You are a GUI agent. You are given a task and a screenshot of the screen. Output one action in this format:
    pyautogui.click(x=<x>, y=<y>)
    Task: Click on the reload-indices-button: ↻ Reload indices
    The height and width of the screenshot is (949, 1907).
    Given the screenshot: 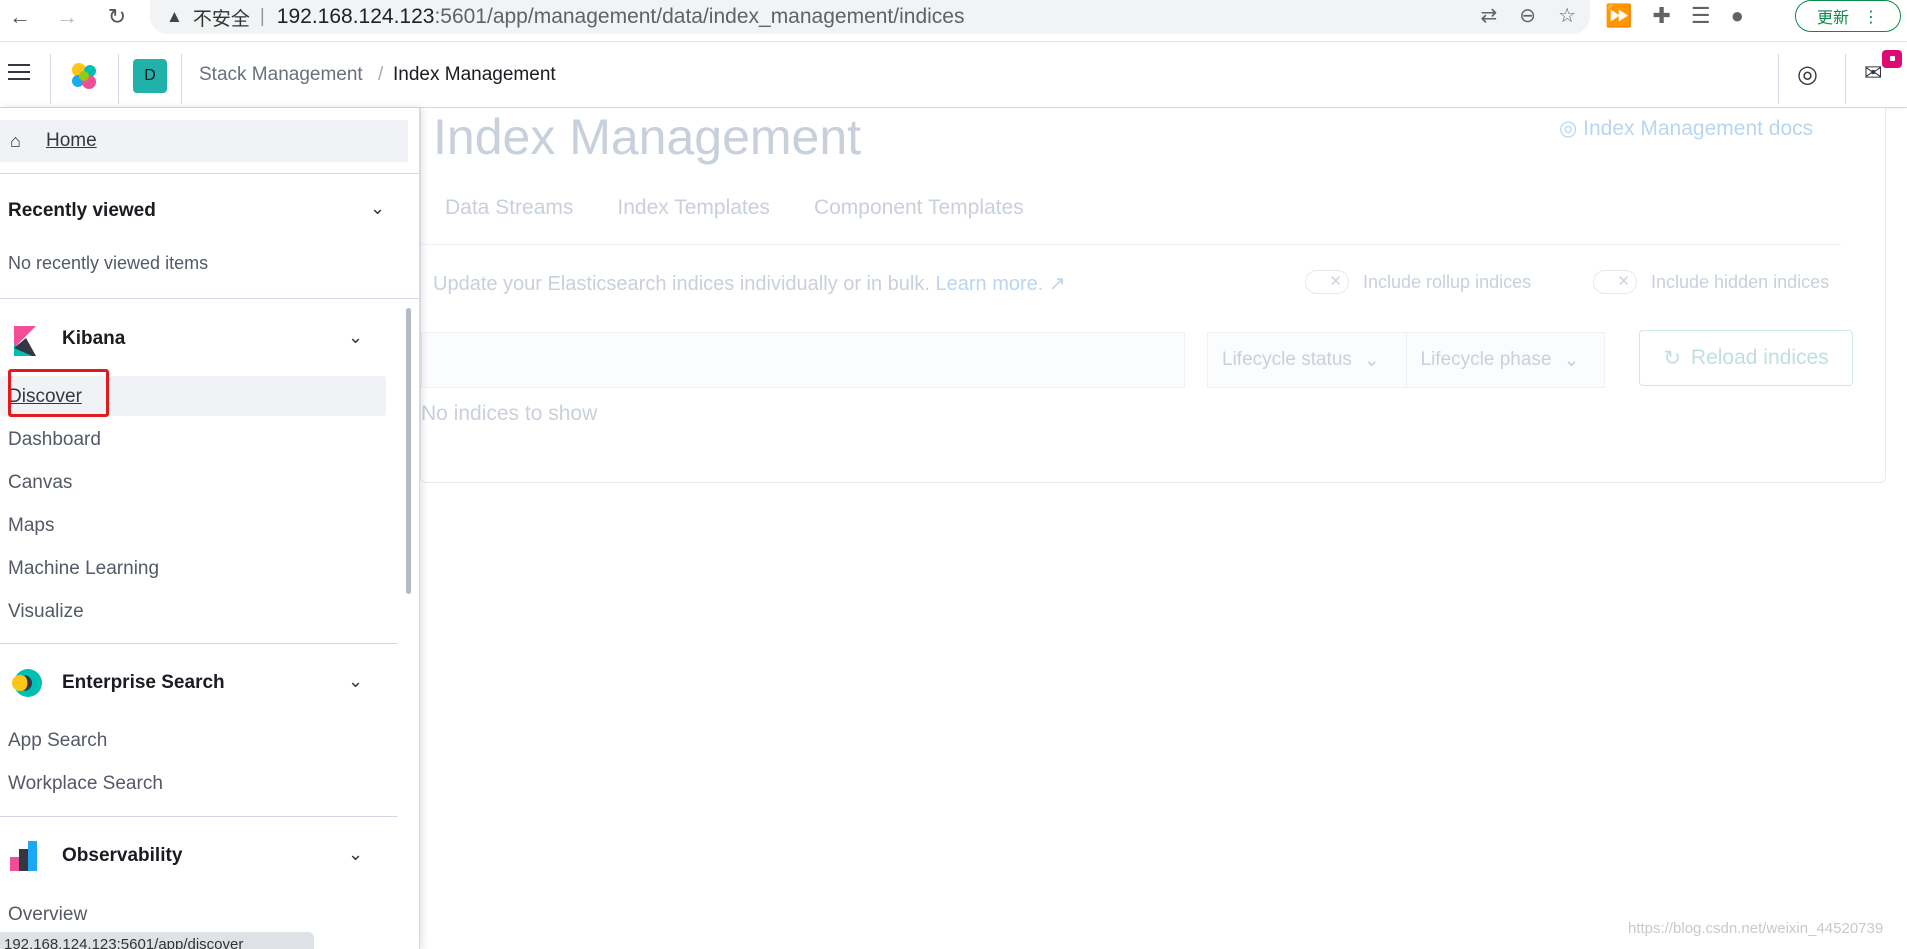 What is the action you would take?
    pyautogui.click(x=1746, y=358)
    